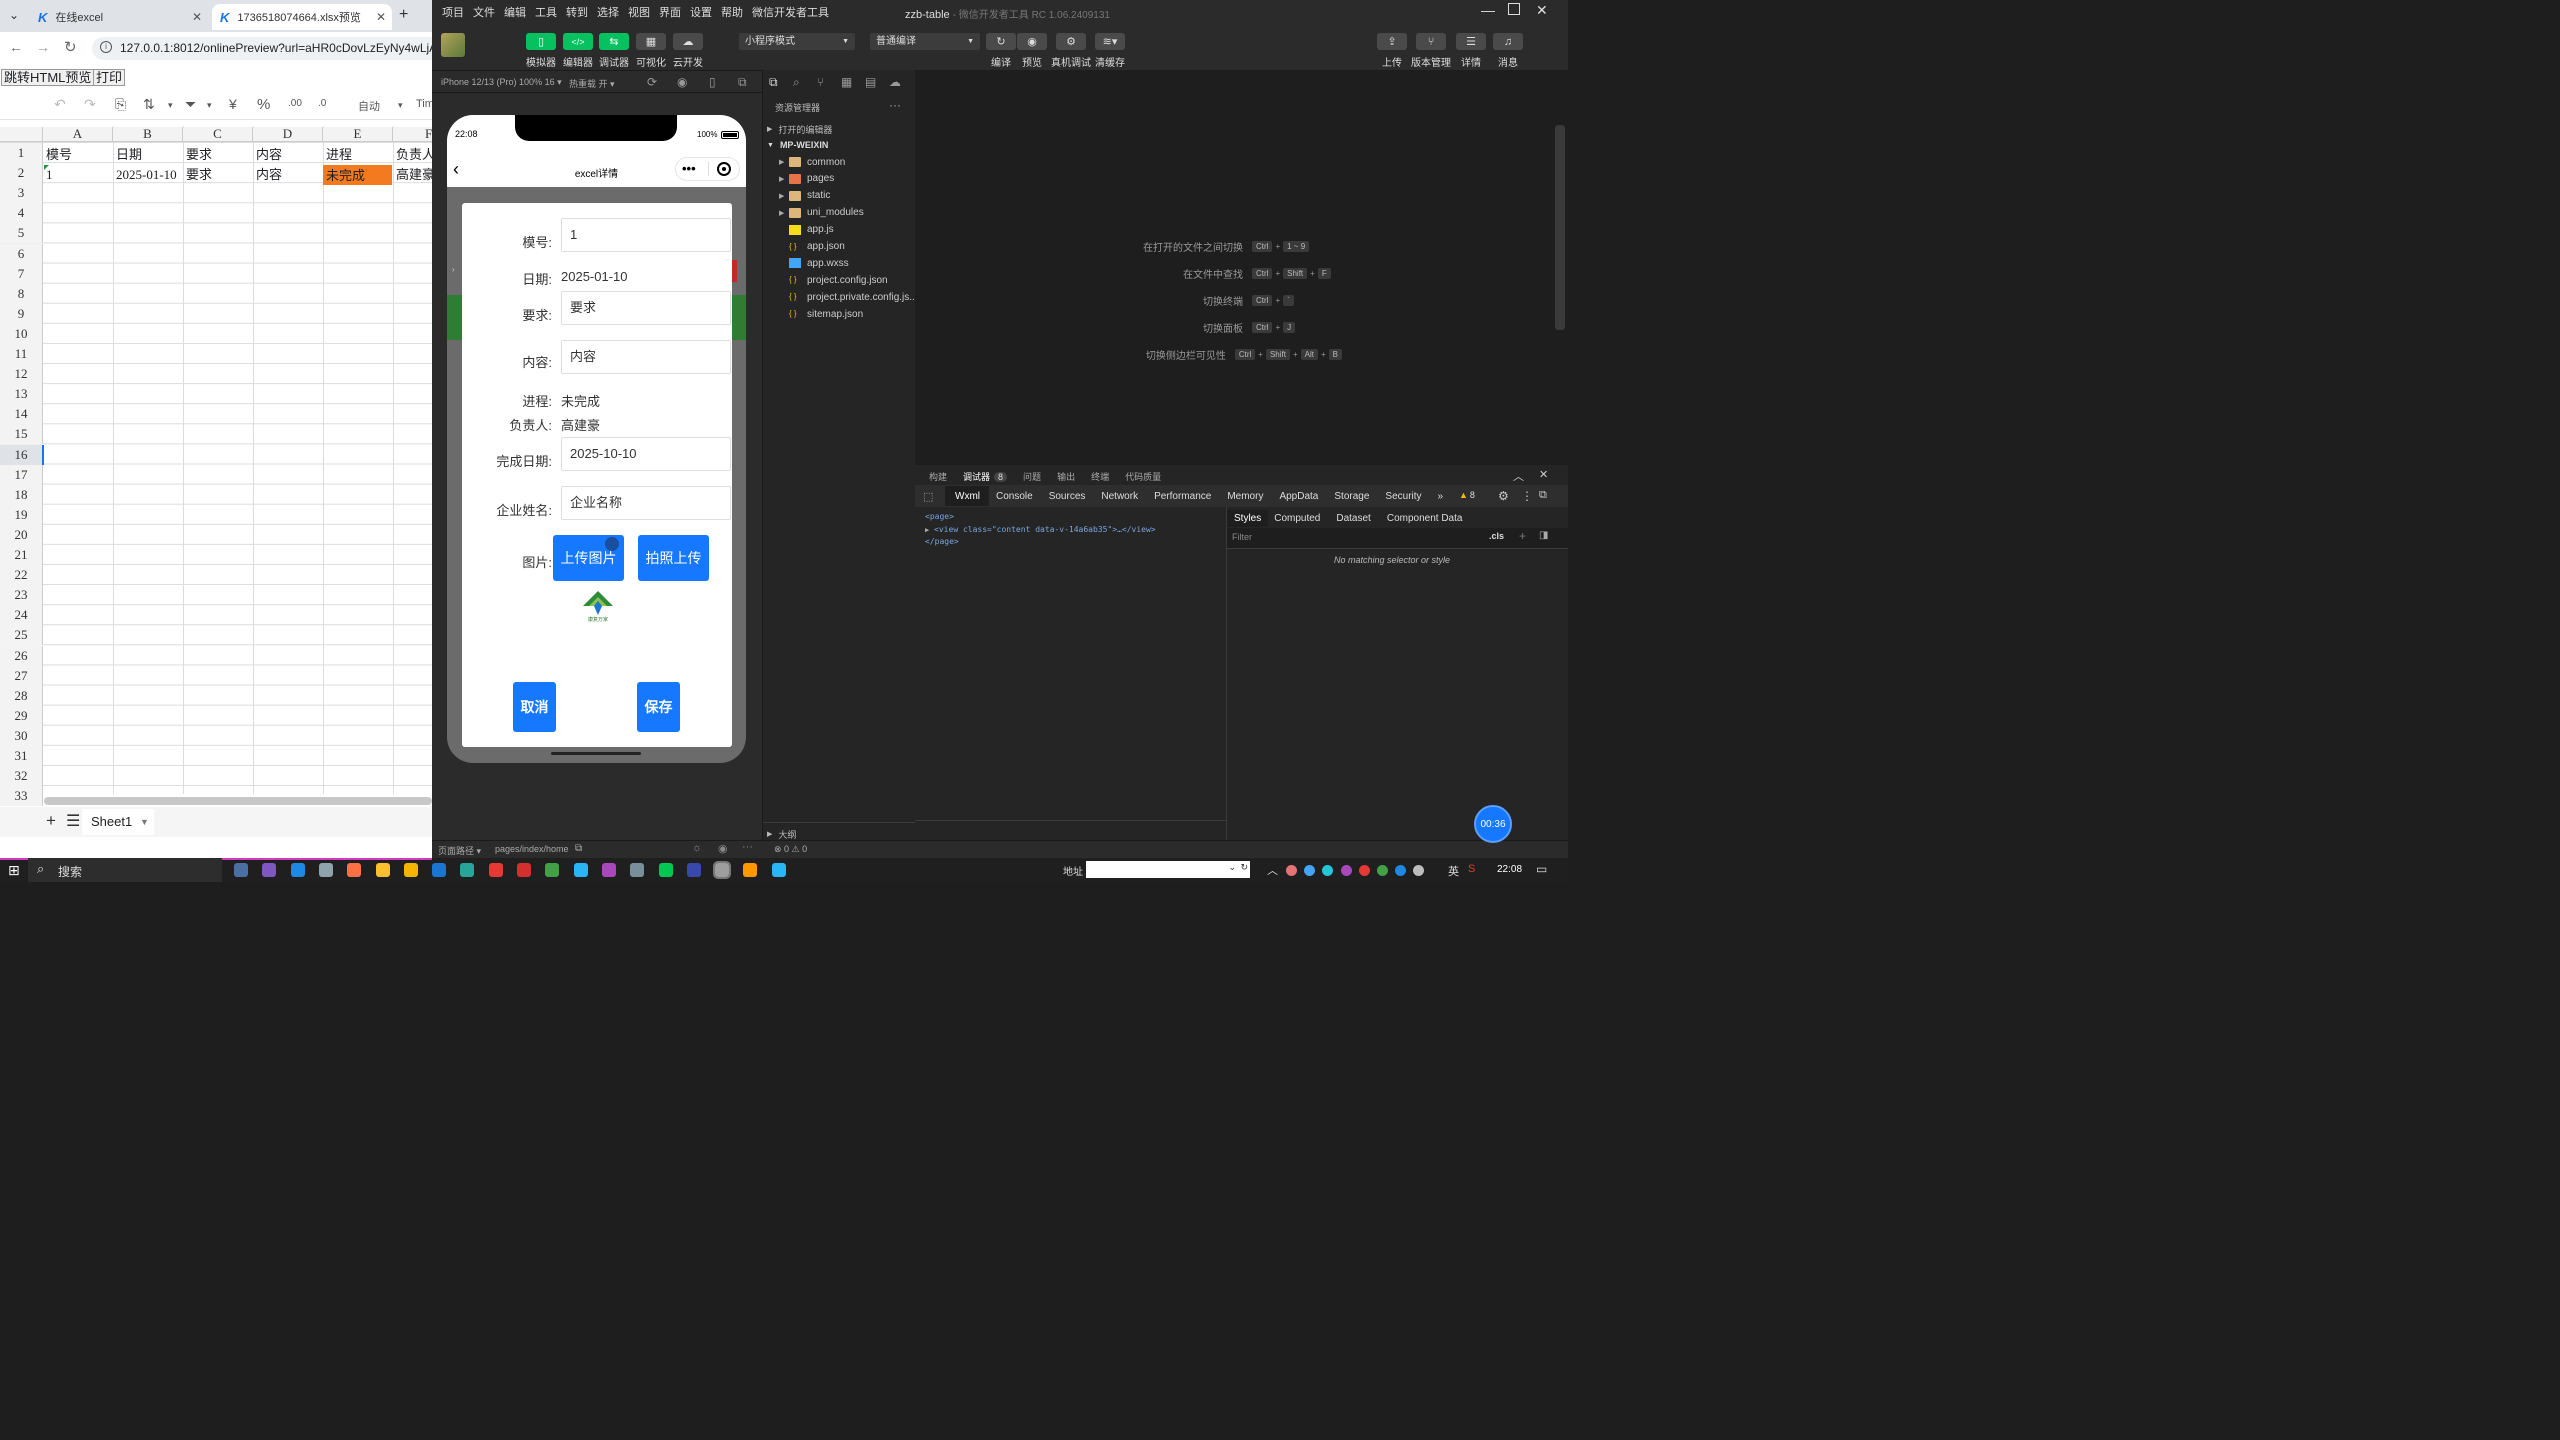 This screenshot has width=2560, height=1440. I want to click on row-number: 30, so click(21, 735).